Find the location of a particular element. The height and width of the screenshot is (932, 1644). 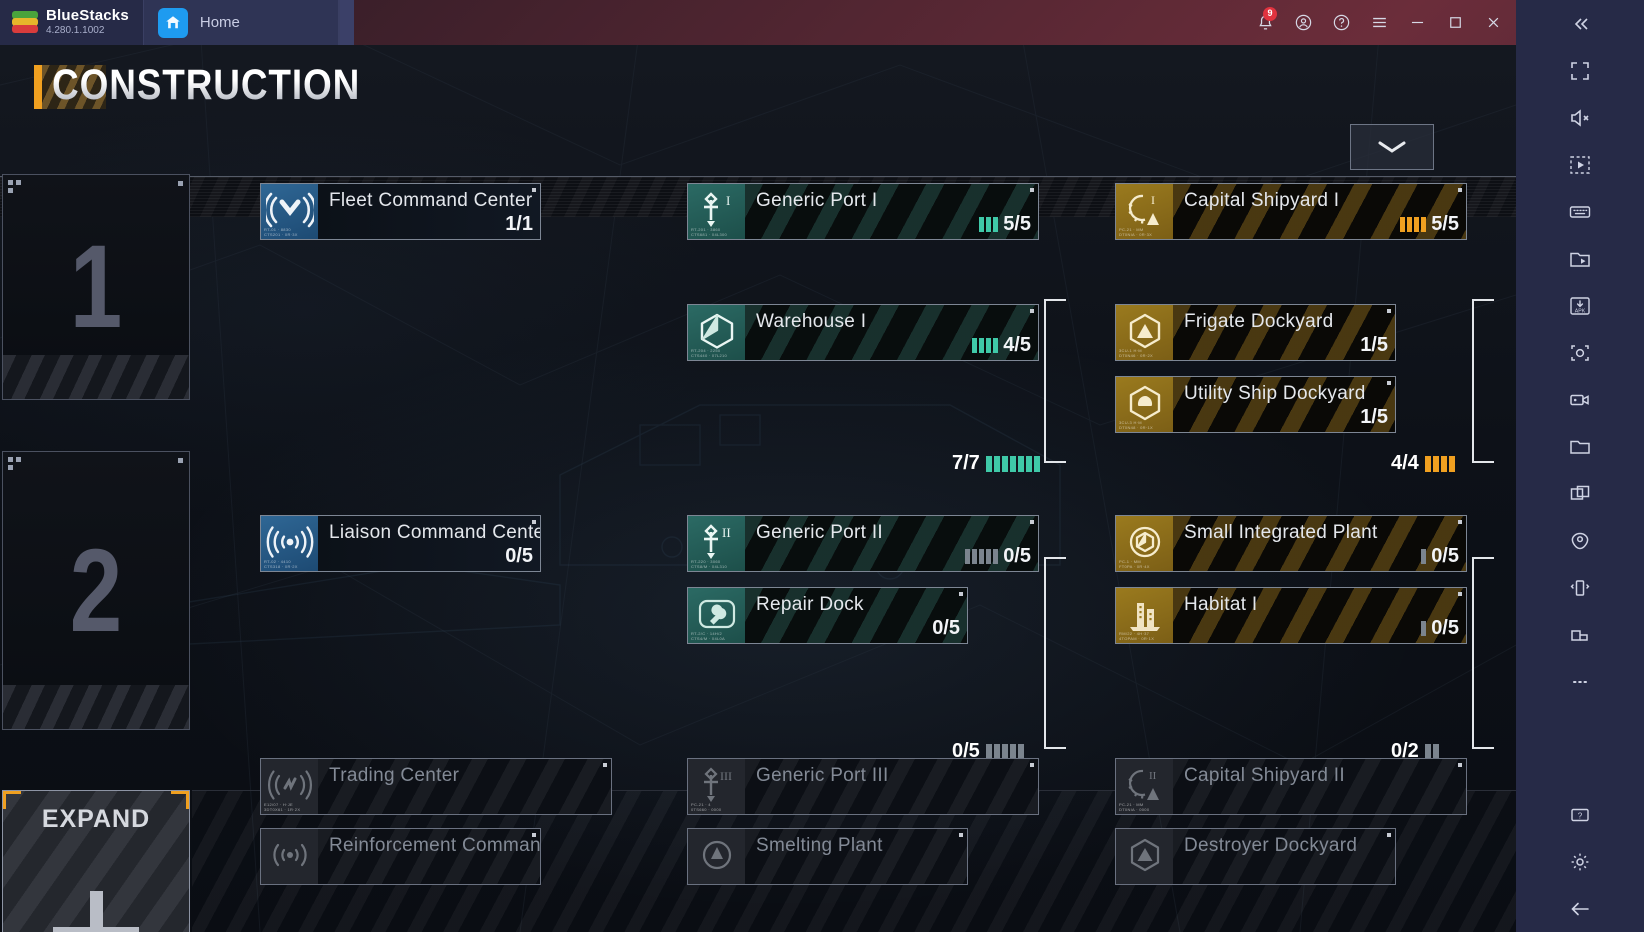

card-body: Capital Shipyard I 5/5 is located at coordinates (1319, 211).